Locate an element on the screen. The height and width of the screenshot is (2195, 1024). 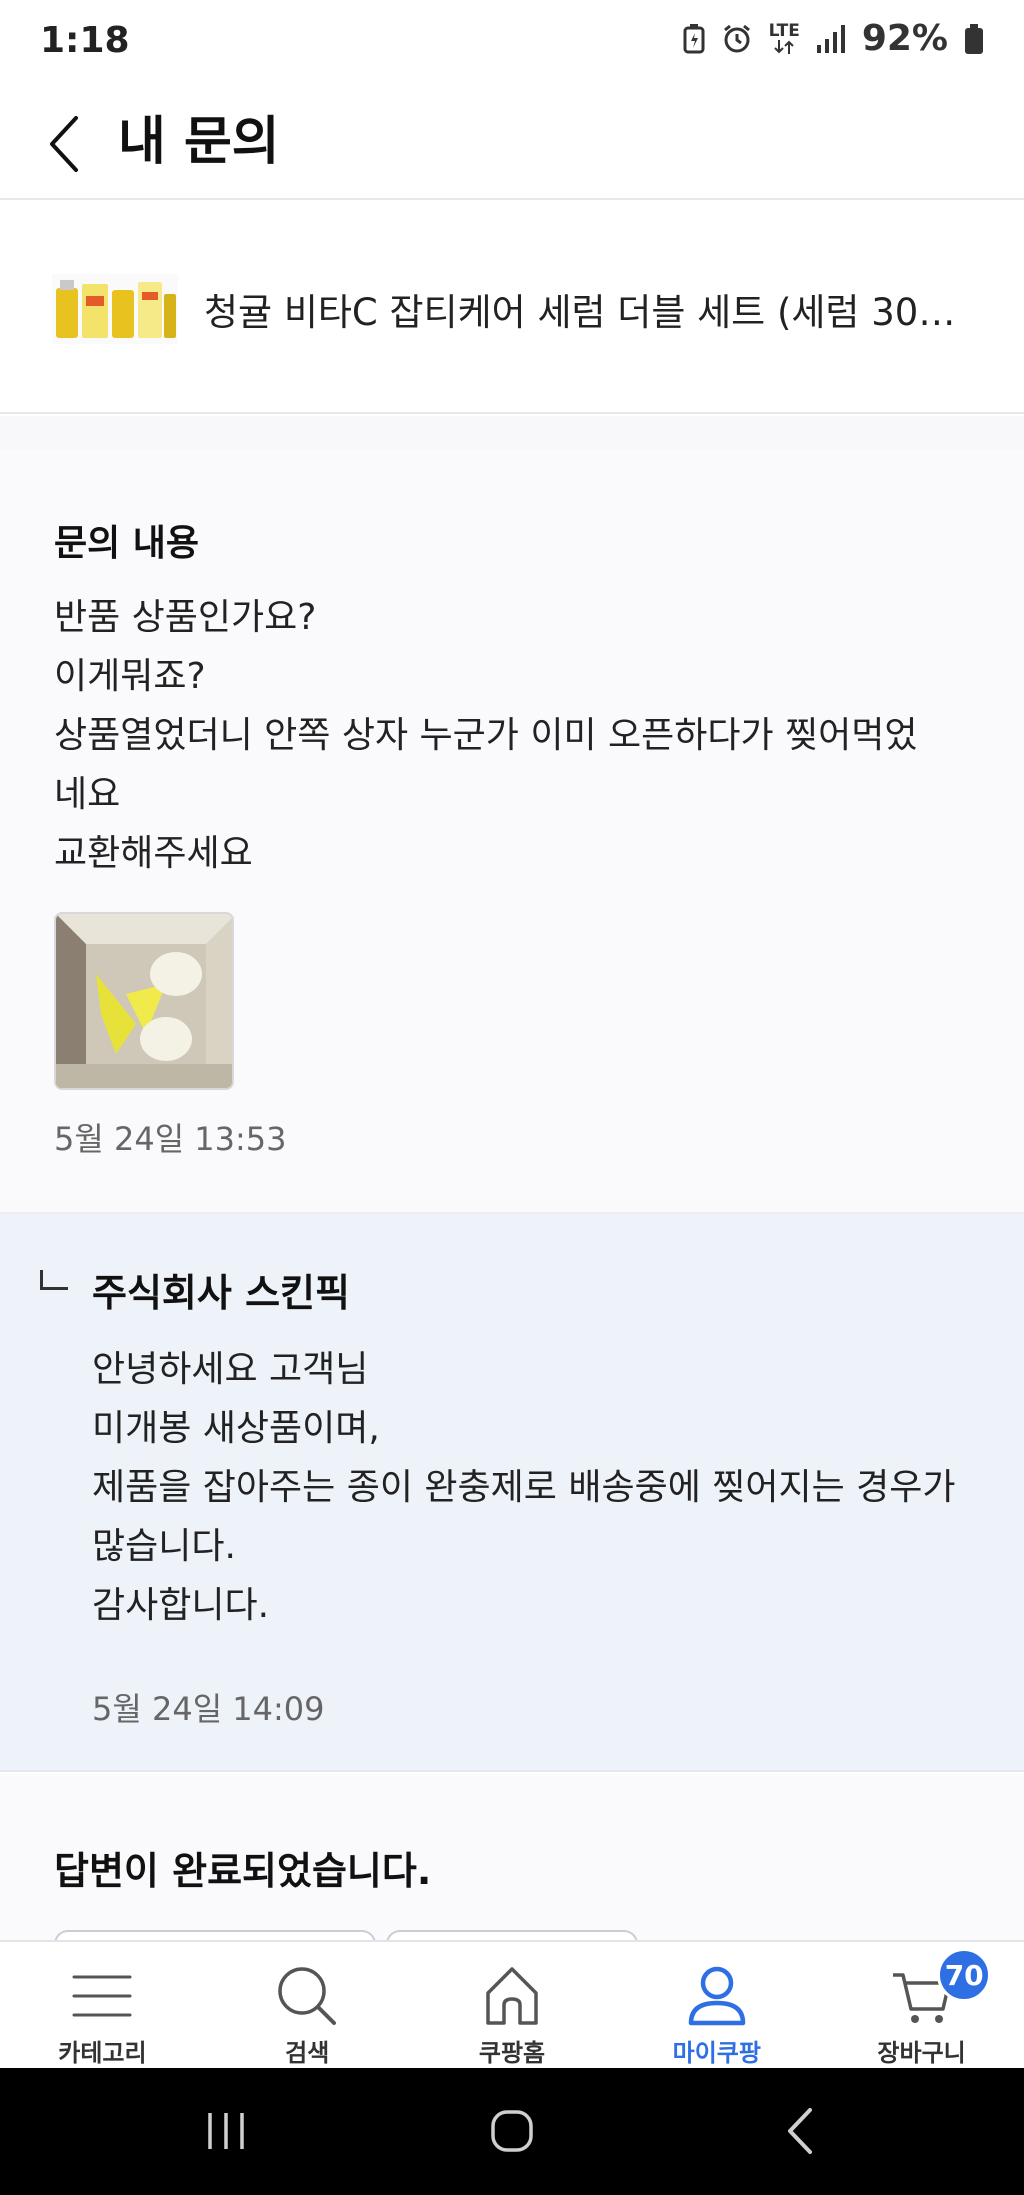
answer-line: 제품을 잡아주는 종이 완충제로 배송중에 찢어지는 경우가 is located at coordinates (524, 1487).